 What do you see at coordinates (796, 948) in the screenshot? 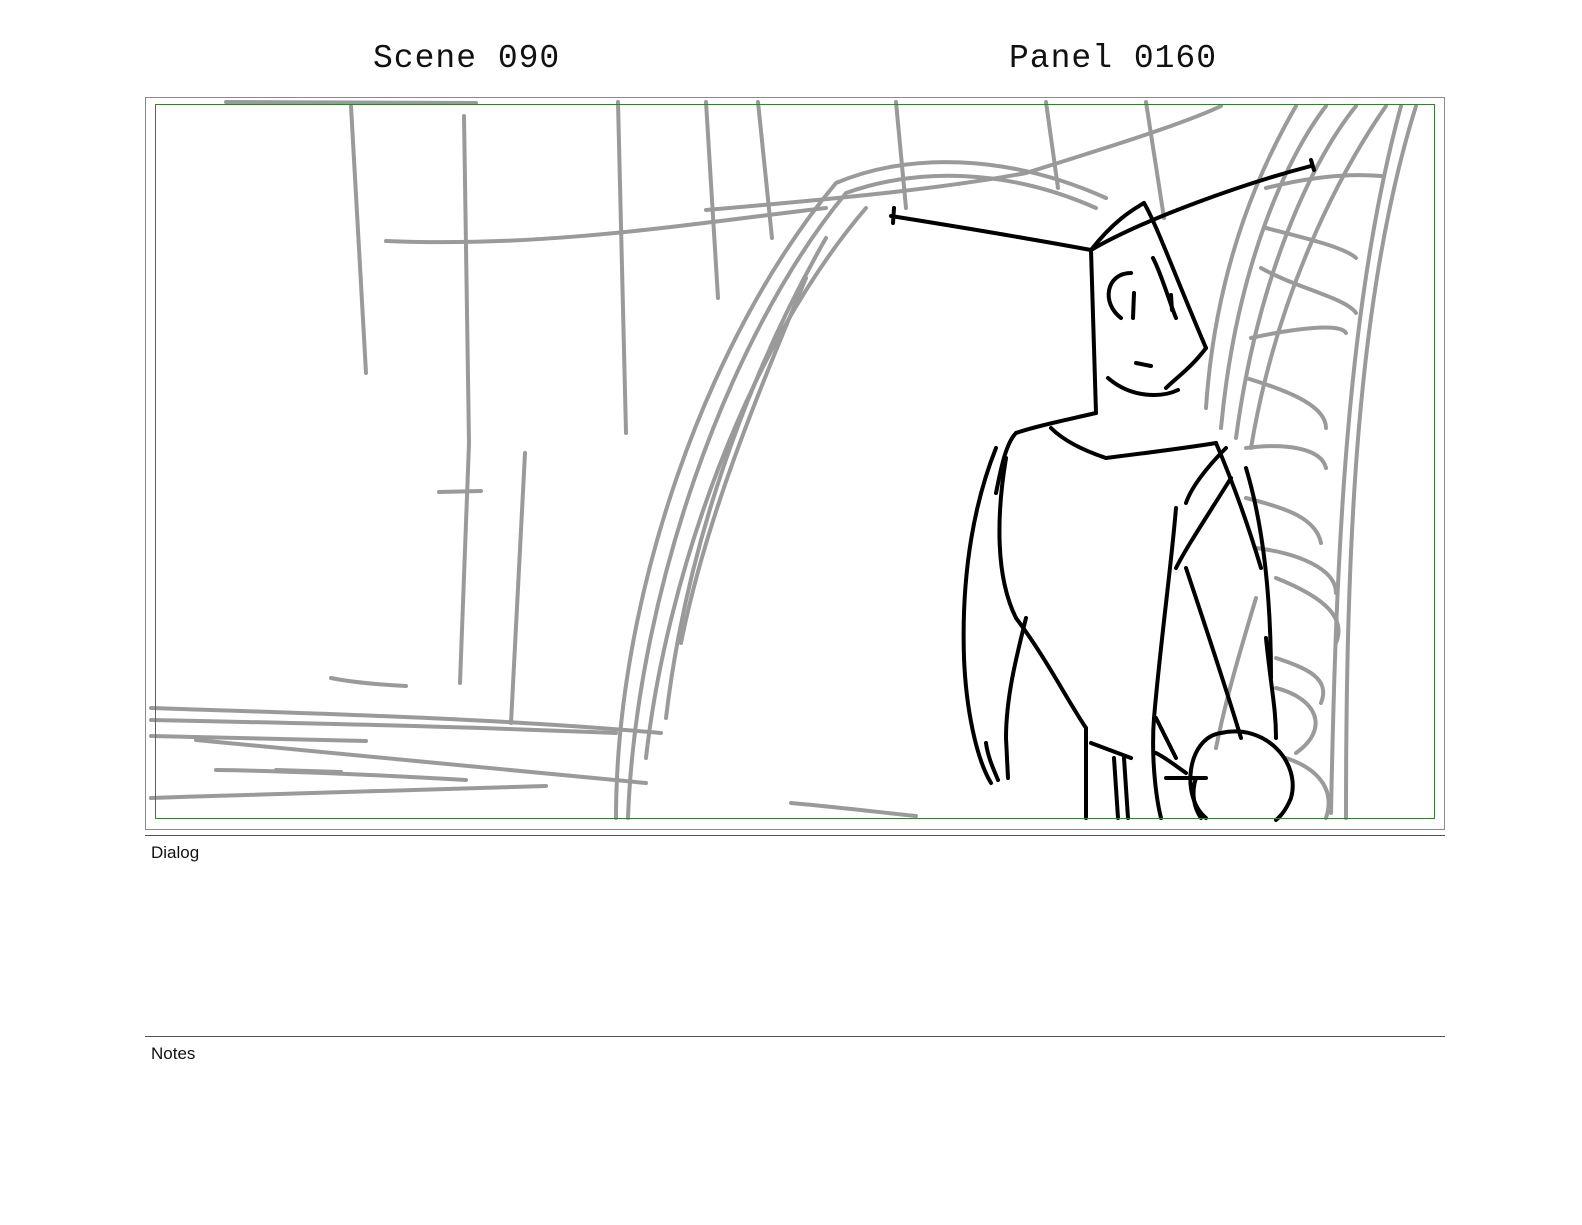
I see `dialog-text` at bounding box center [796, 948].